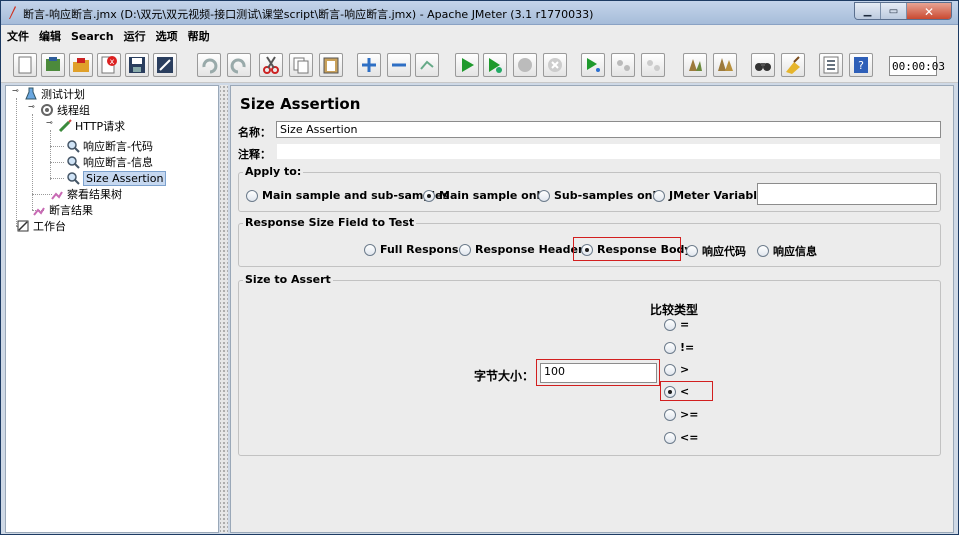 This screenshot has width=959, height=535. I want to click on radio-op-le: <=, so click(681, 437).